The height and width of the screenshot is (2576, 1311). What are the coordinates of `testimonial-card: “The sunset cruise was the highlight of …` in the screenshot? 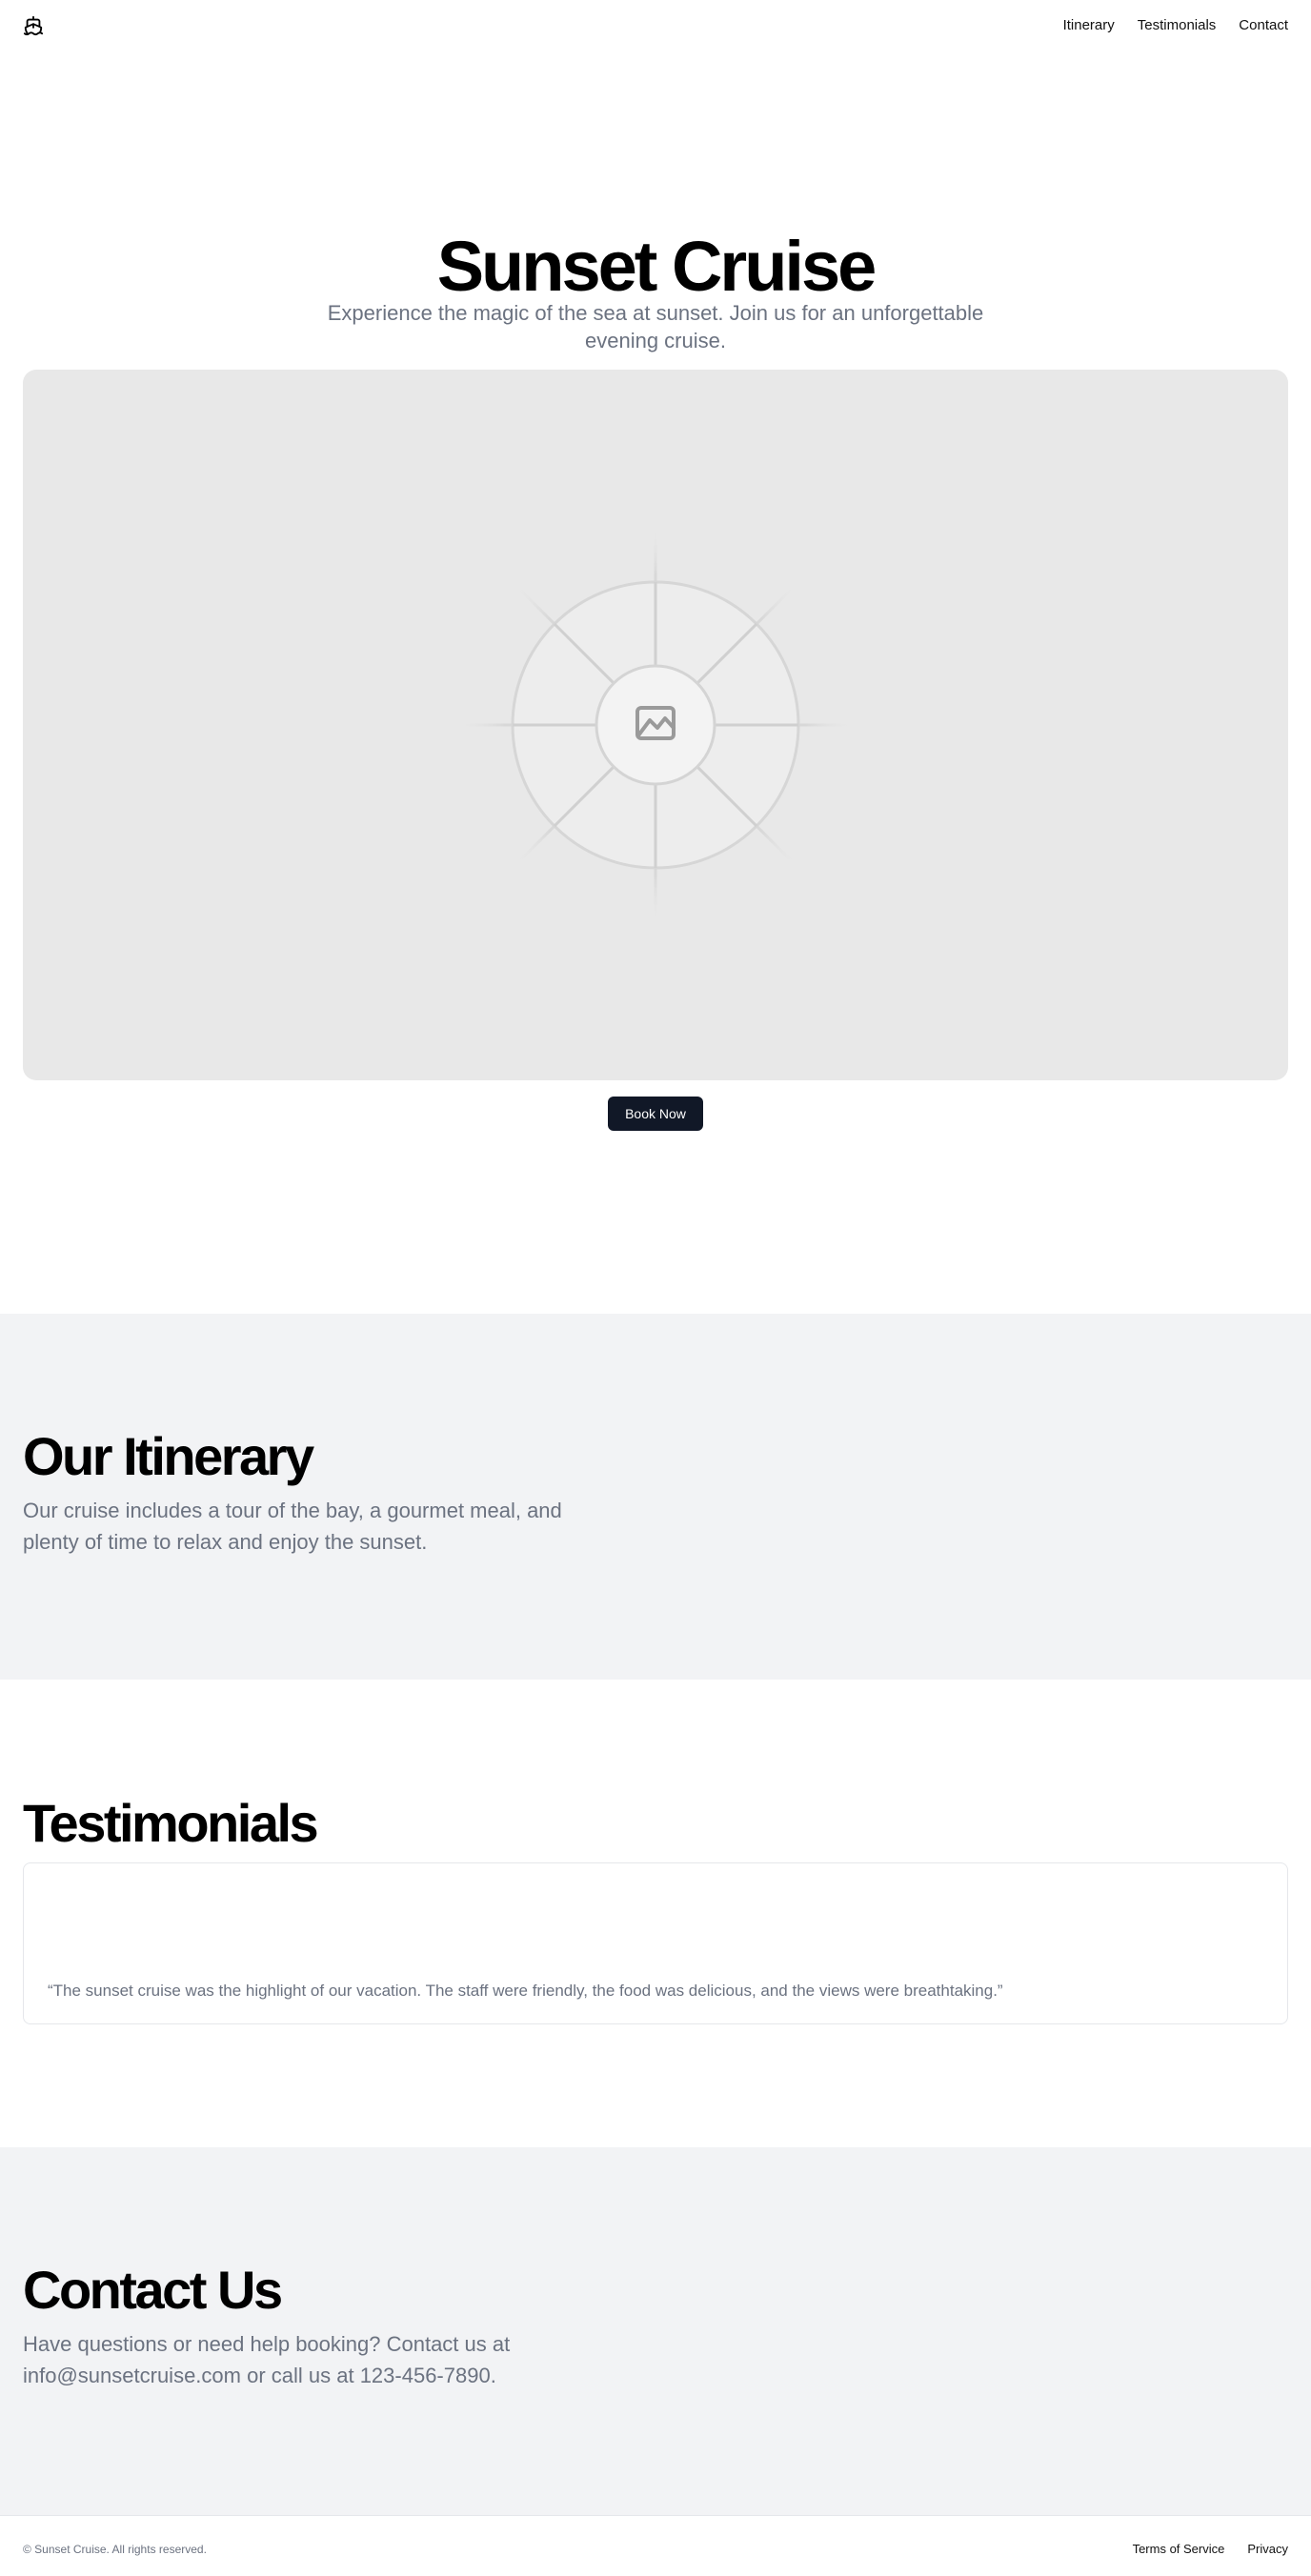 It's located at (655, 1943).